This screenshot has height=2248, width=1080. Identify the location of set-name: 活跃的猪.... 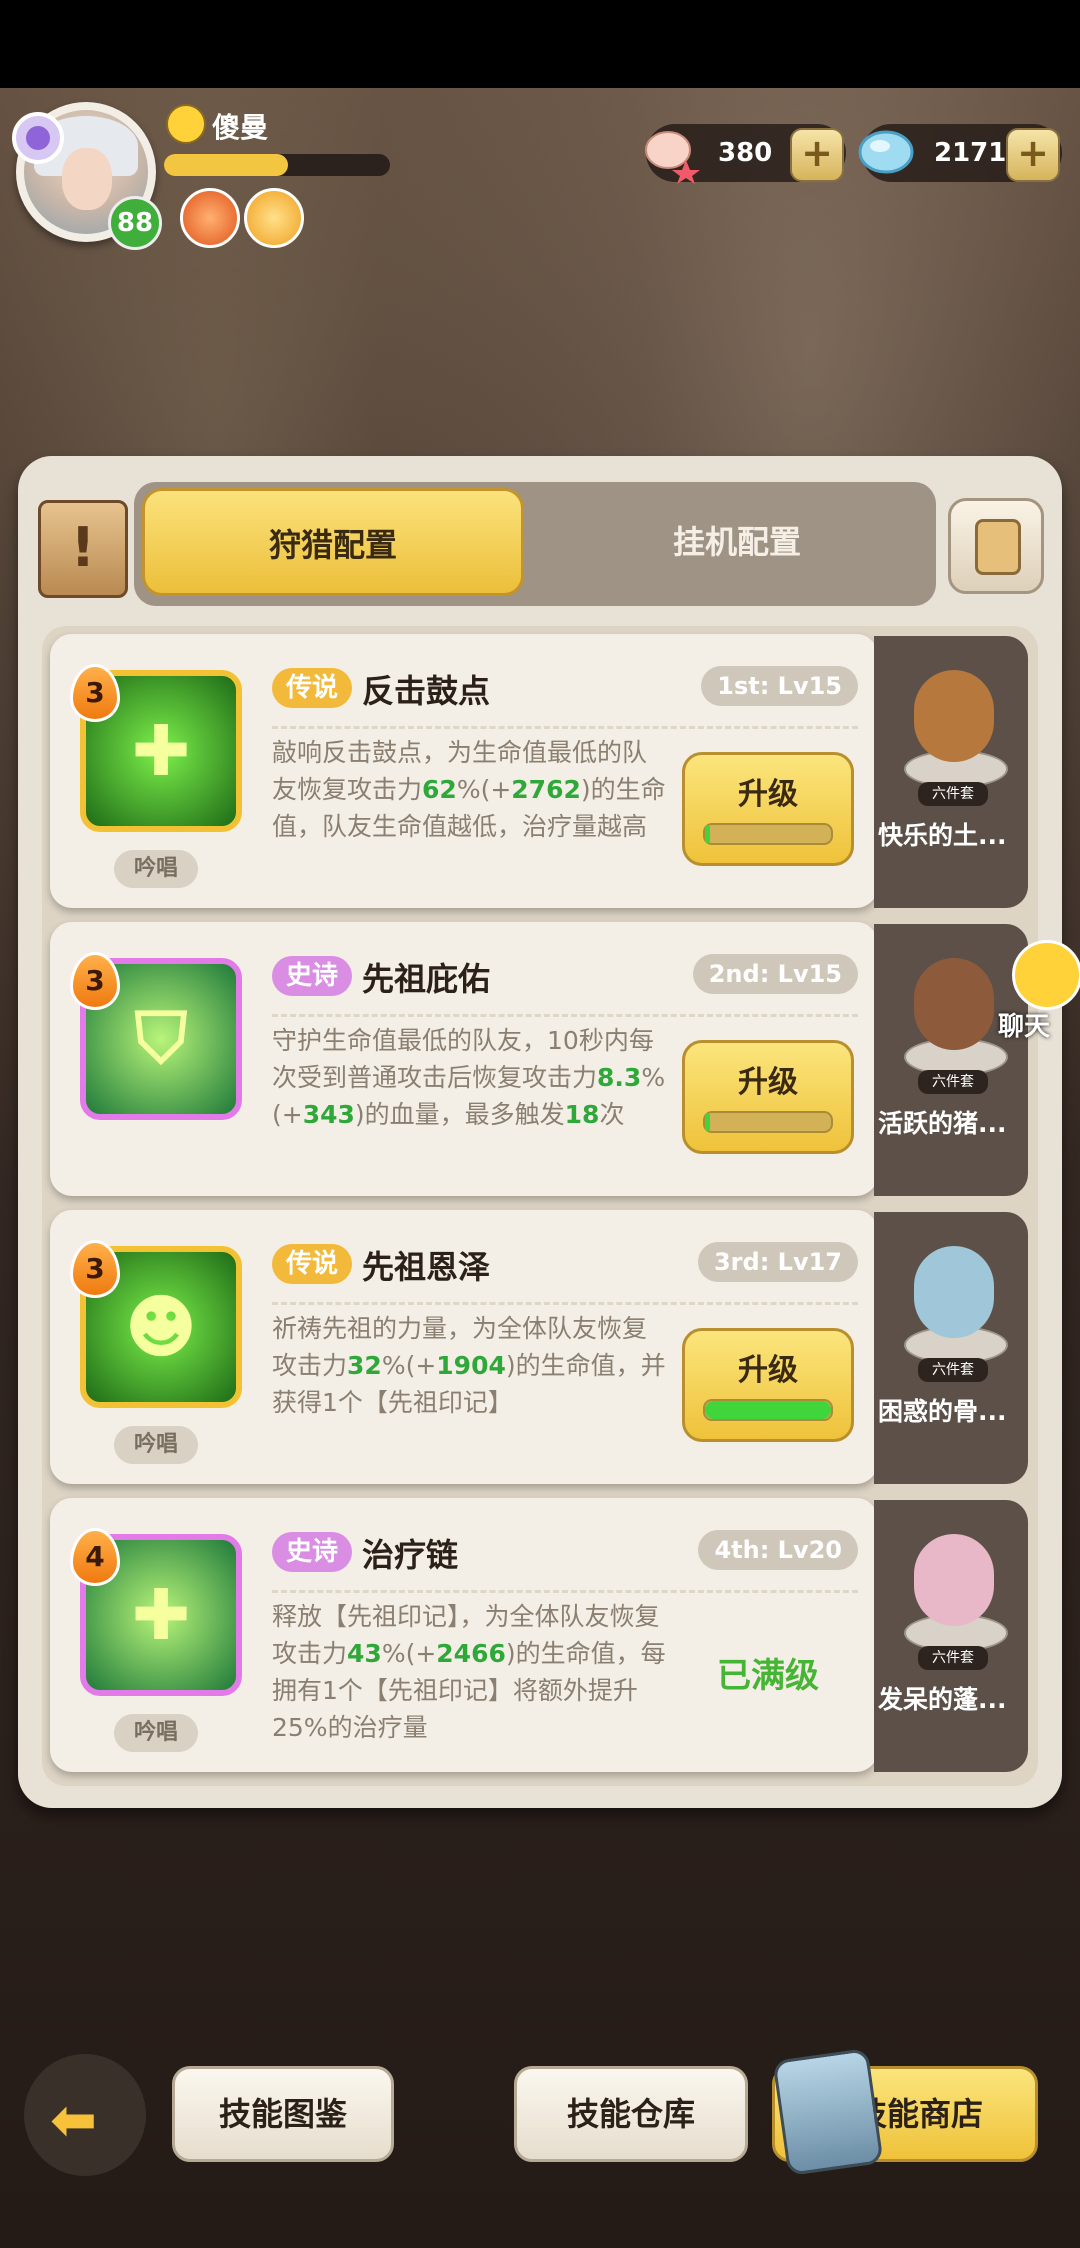
(942, 1123).